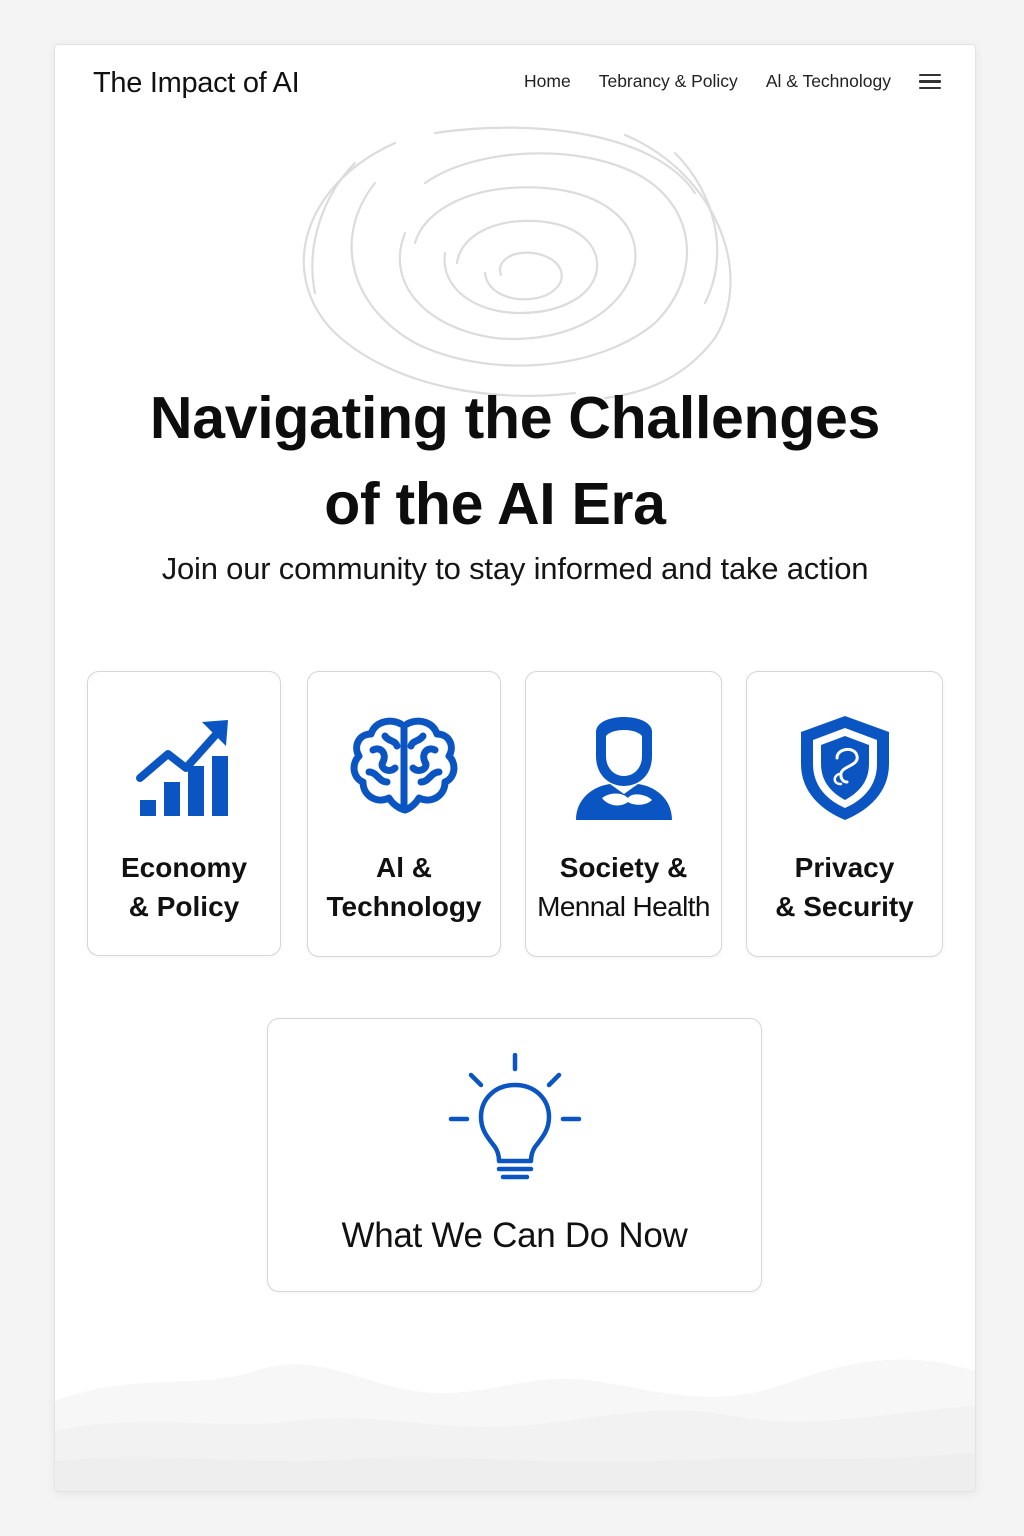 The image size is (1024, 1536). Describe the element at coordinates (404, 867) in the screenshot. I see `card-label-line-1: Al &` at that location.